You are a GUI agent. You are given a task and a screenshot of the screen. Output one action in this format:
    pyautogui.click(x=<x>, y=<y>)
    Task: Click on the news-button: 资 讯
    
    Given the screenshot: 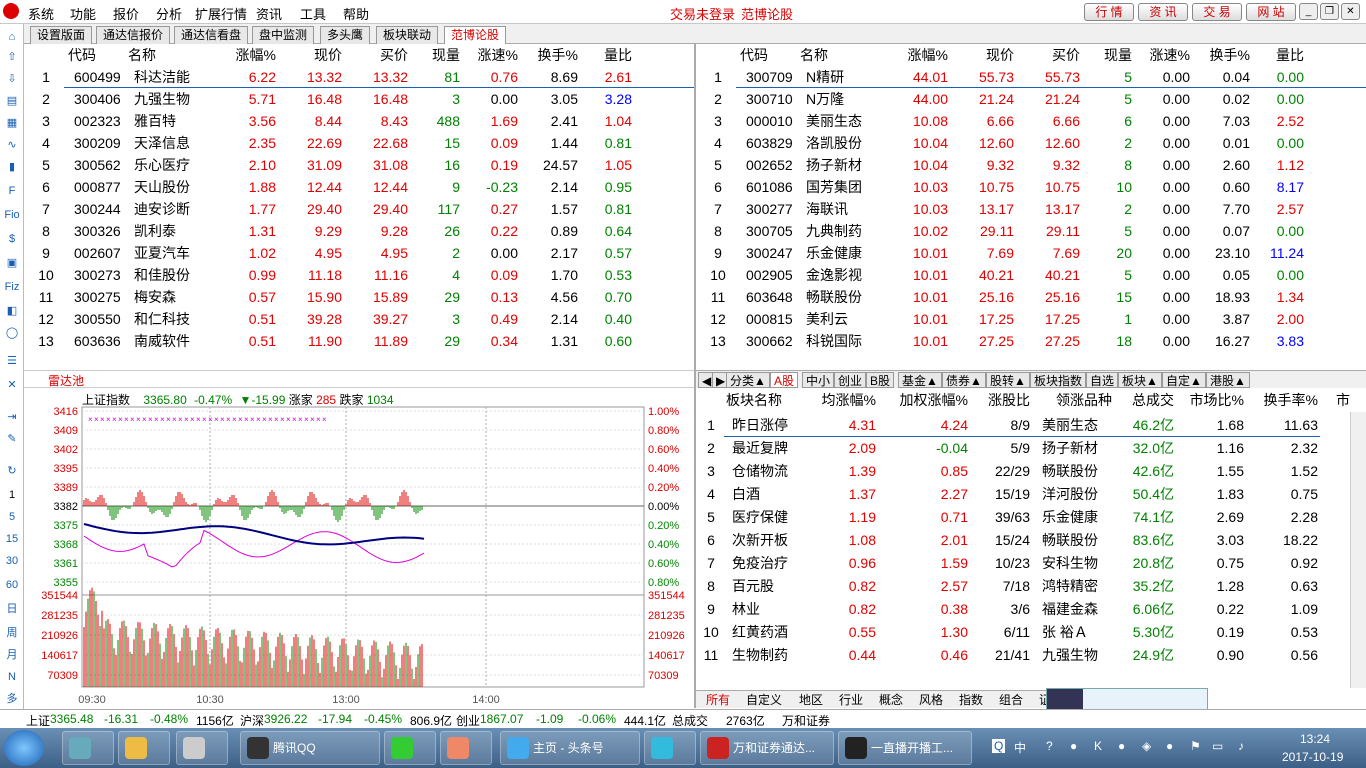 What is the action you would take?
    pyautogui.click(x=1163, y=12)
    